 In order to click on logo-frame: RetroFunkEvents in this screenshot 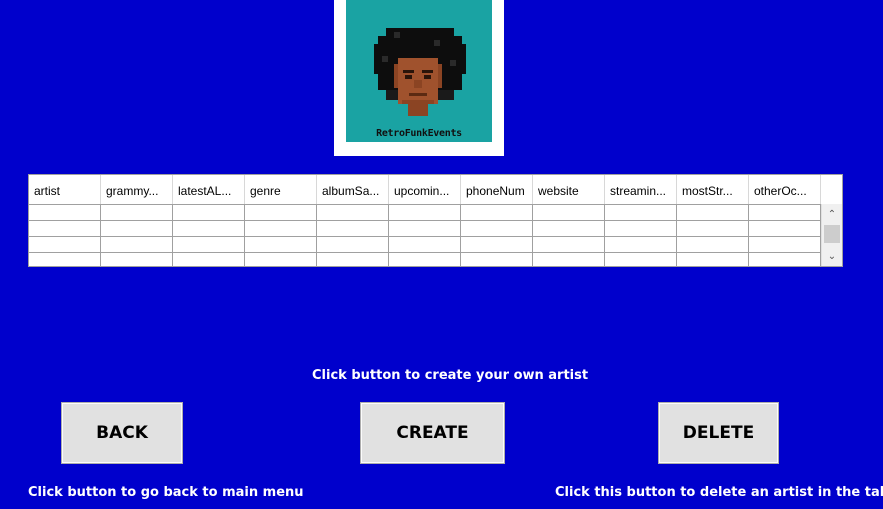, I will do `click(419, 78)`.